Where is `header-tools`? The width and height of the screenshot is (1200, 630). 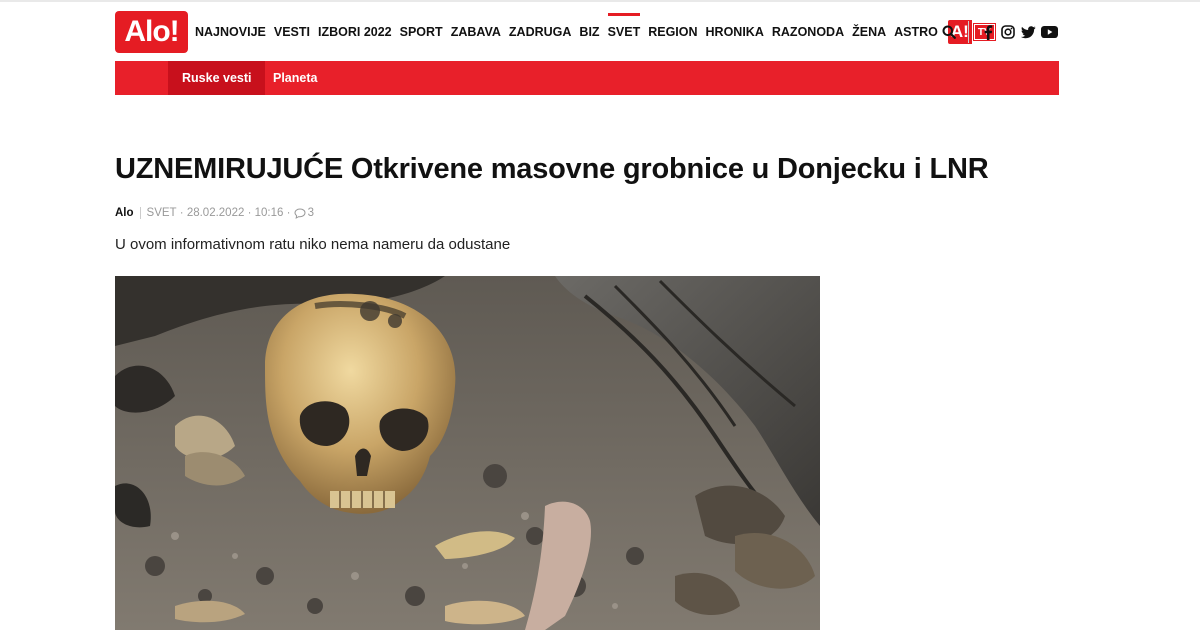 header-tools is located at coordinates (998, 32).